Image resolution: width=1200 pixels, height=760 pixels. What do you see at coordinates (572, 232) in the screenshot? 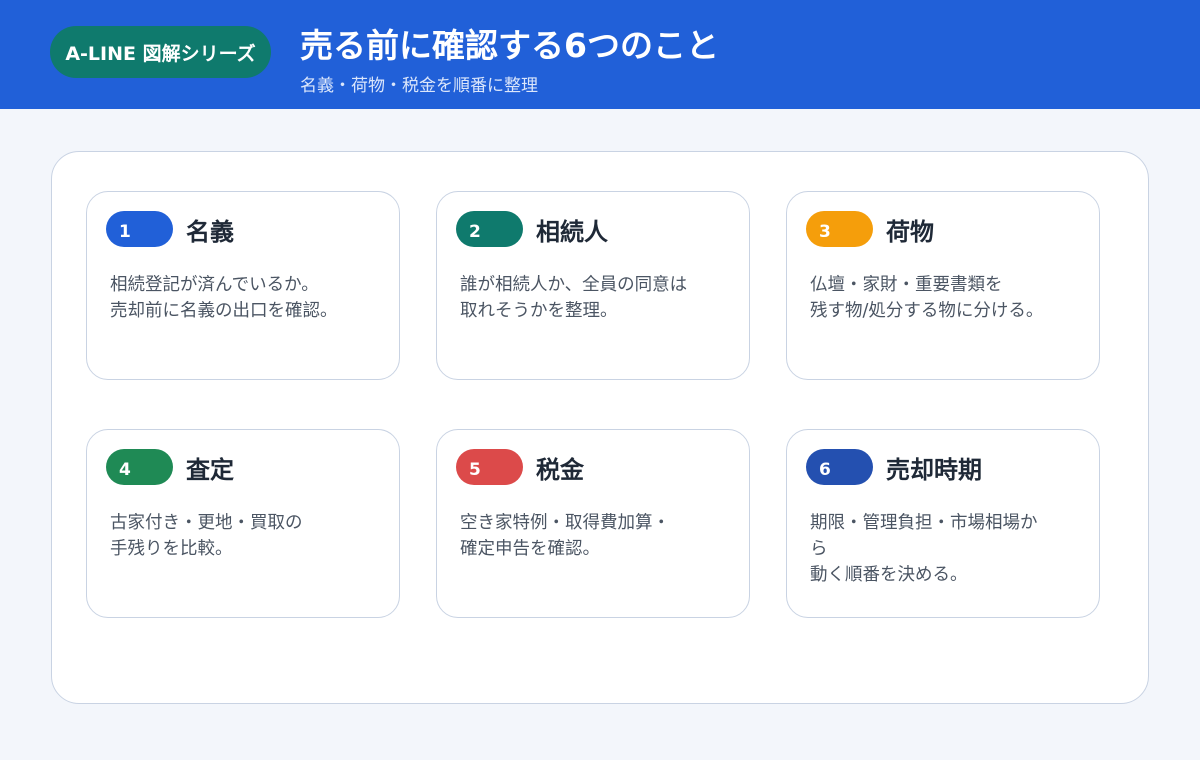
I see `card-title: 相続人` at bounding box center [572, 232].